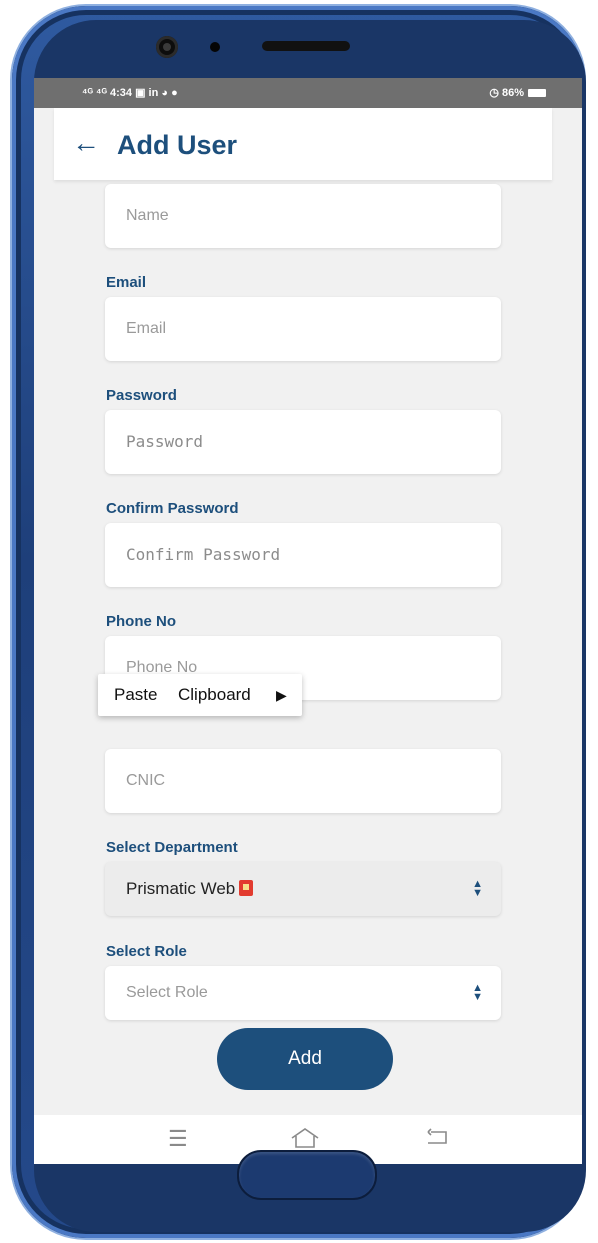 The width and height of the screenshot is (598, 1243). Describe the element at coordinates (303, 216) in the screenshot. I see `name-input: Name` at that location.